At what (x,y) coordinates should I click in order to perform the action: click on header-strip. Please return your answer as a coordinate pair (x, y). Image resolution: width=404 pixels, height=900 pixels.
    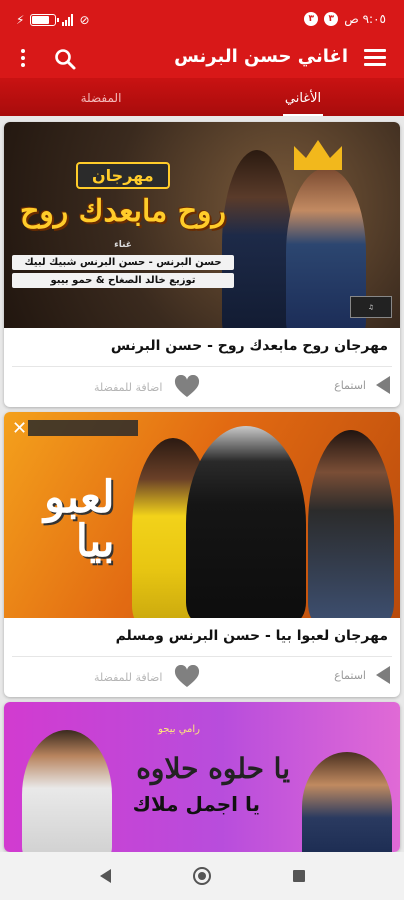
    Looking at the image, I should click on (83, 428).